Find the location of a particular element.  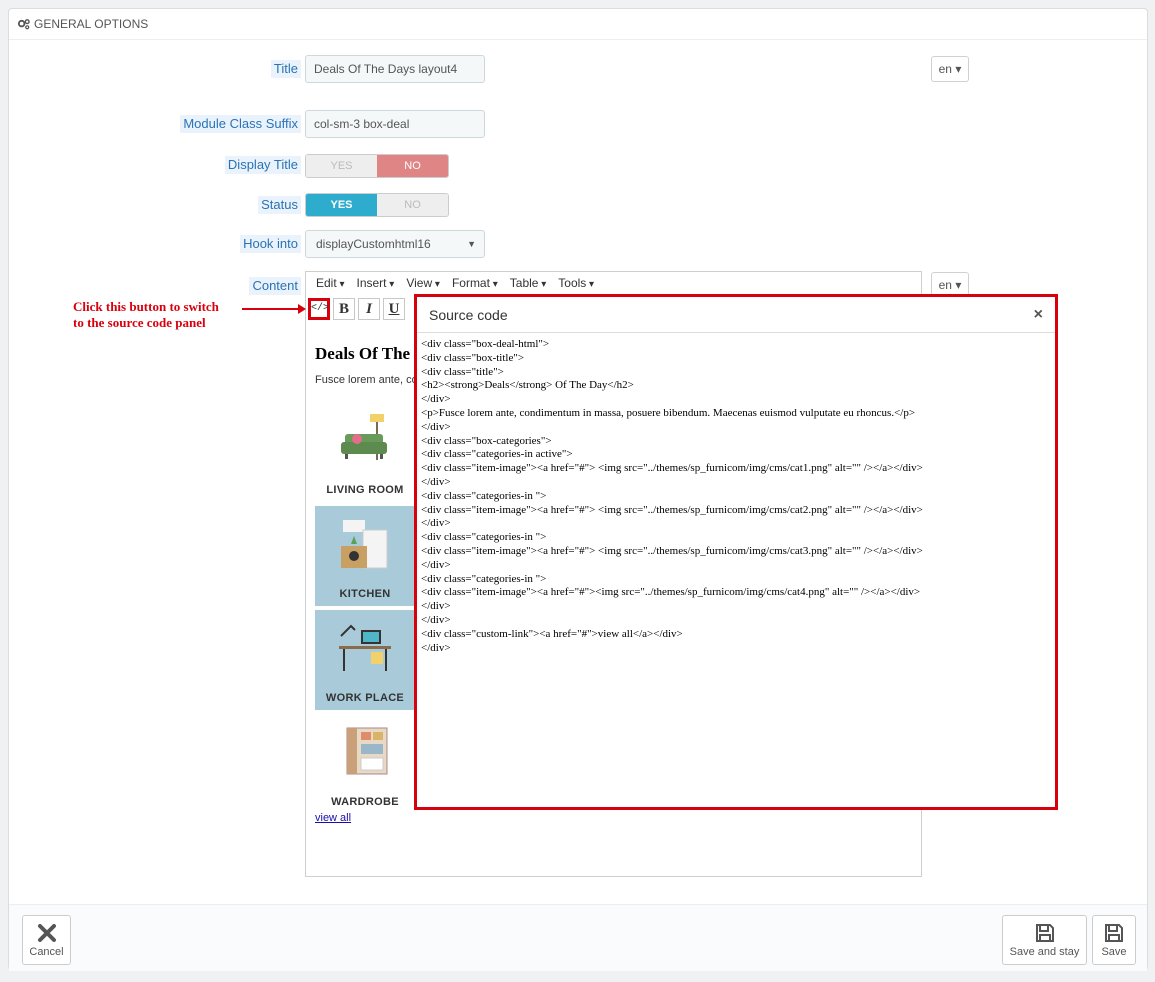

annotation-line-2: to the source code panel is located at coordinates (139, 322).